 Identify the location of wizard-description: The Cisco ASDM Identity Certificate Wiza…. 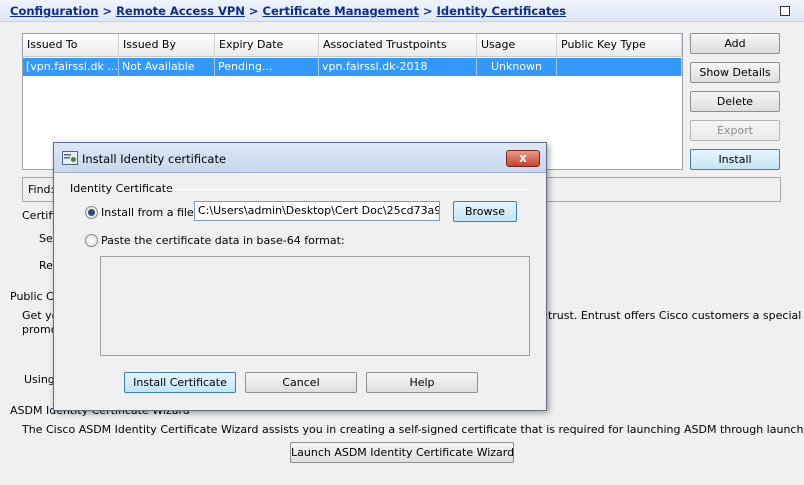
(413, 429).